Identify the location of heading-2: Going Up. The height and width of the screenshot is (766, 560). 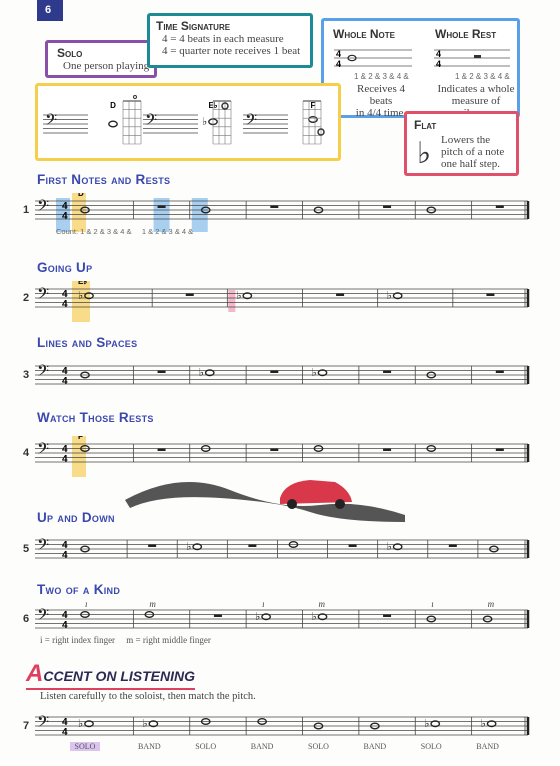
(65, 267).